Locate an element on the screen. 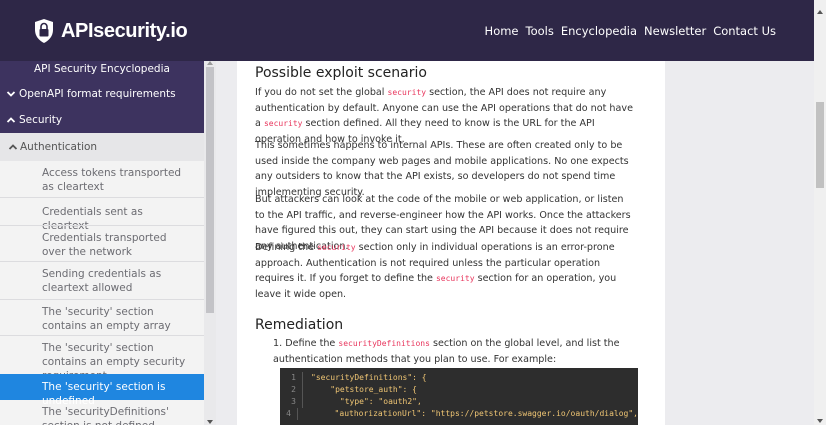 This screenshot has width=826, height=425. code-line: 3 "type": "oauth2", is located at coordinates (356, 402).